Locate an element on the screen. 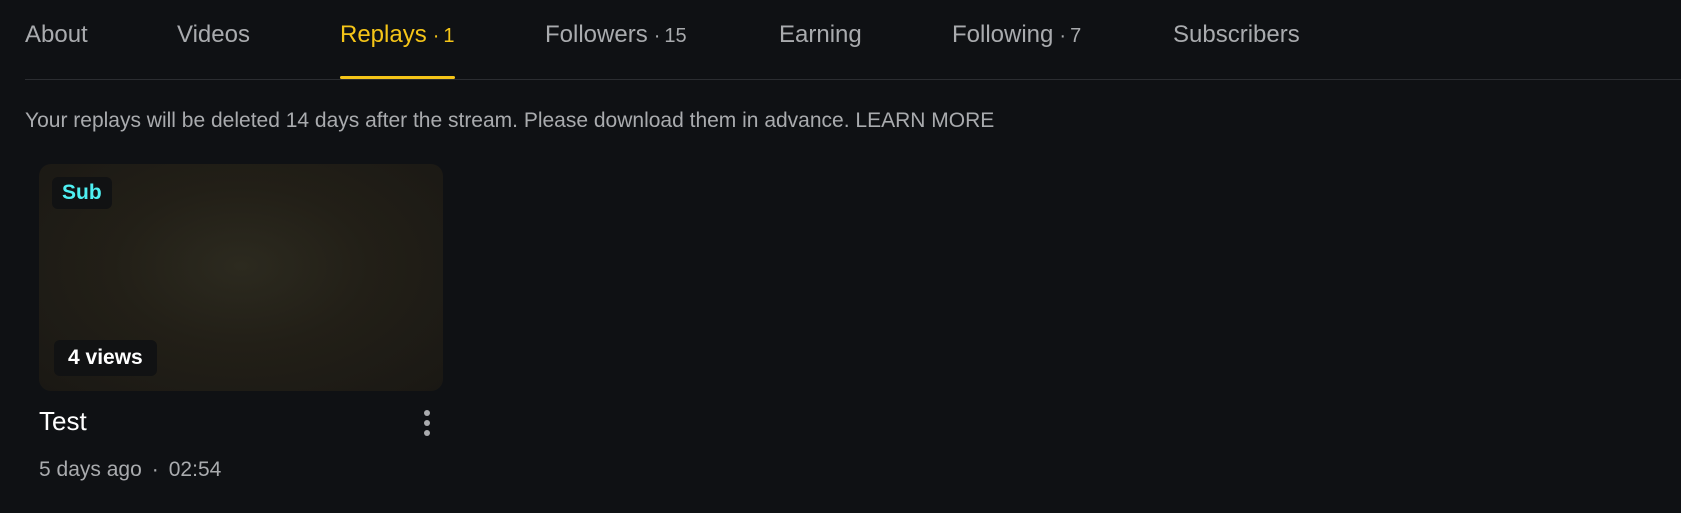 Image resolution: width=1681 pixels, height=513 pixels. tab-videos: Videos is located at coordinates (213, 35).